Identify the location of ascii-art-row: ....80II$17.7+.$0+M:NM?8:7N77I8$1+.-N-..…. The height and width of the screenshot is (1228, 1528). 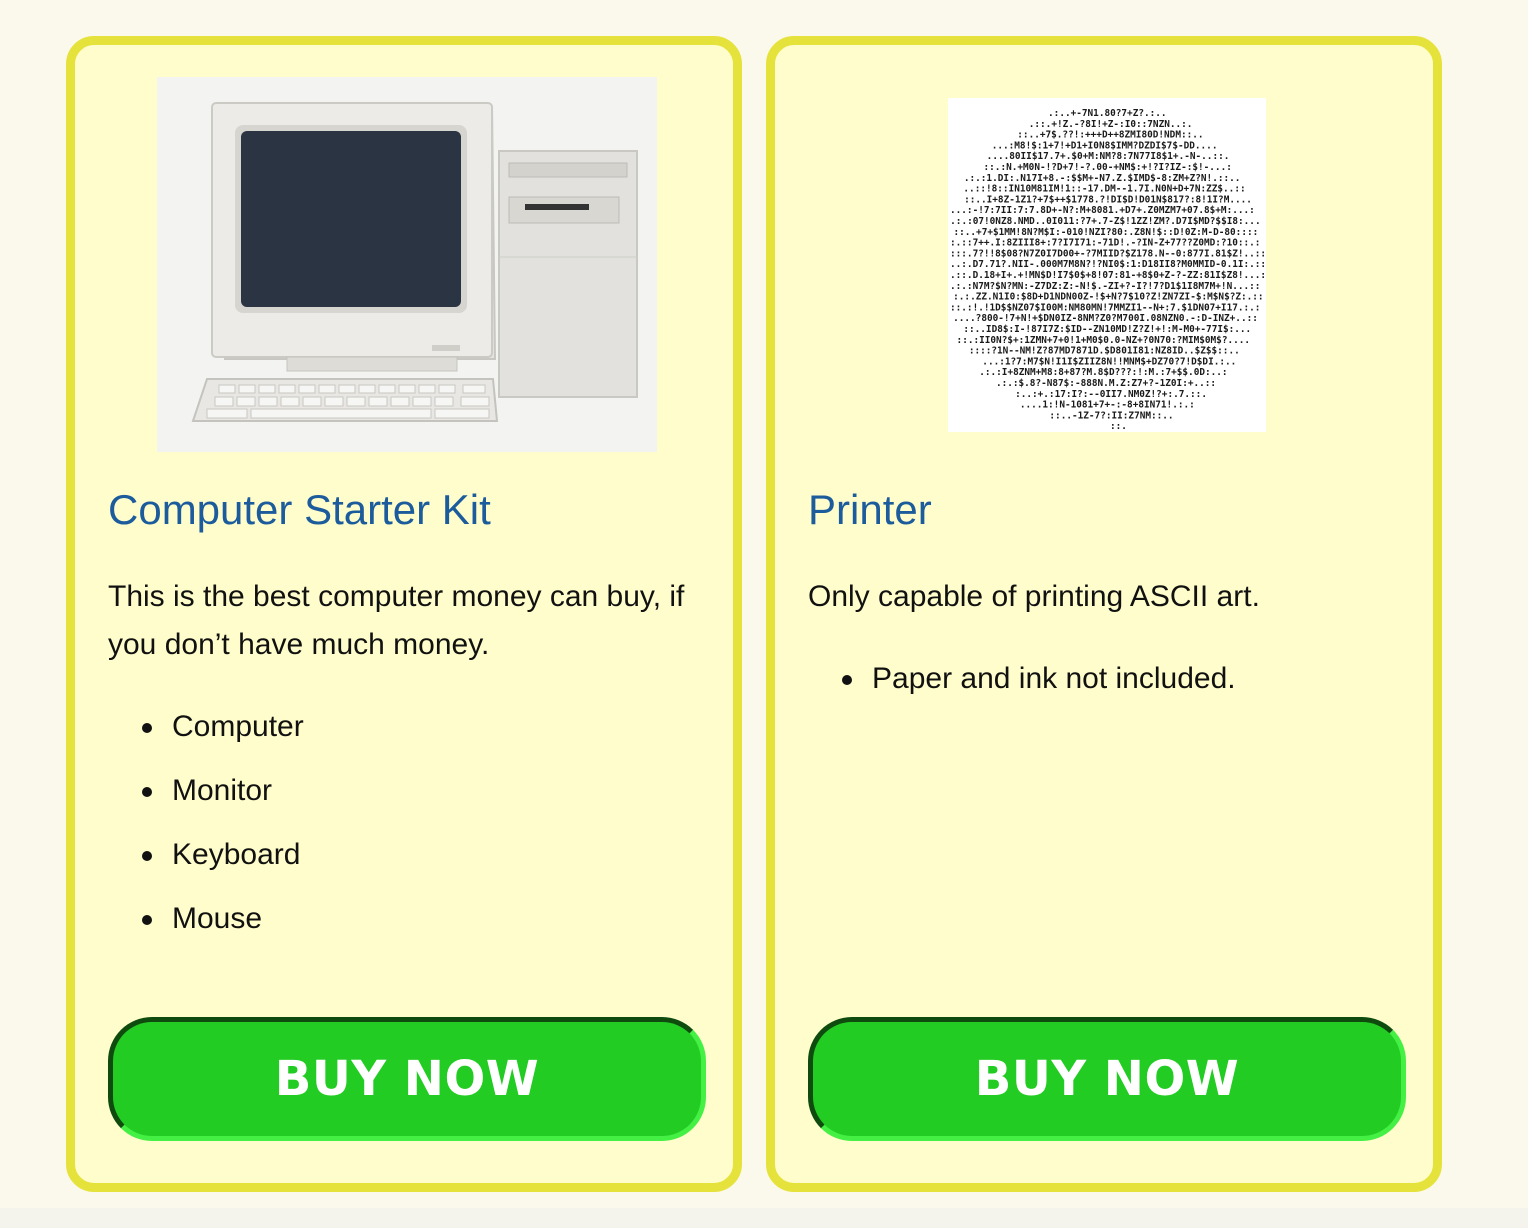
(1108, 156).